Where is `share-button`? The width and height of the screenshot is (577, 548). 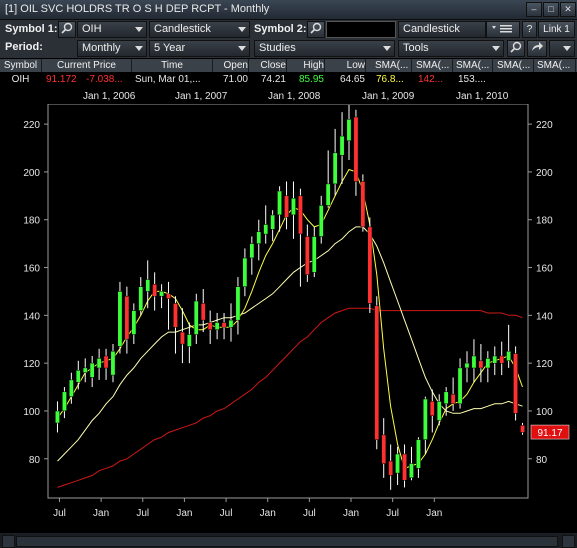
share-button is located at coordinates (537, 48).